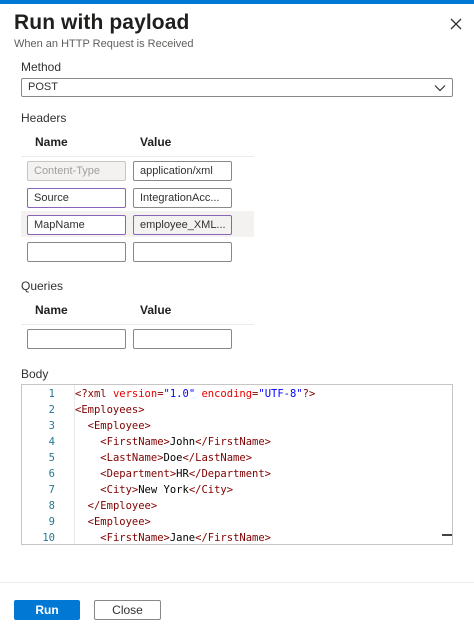 The image size is (474, 631). Describe the element at coordinates (156, 142) in the screenshot. I see `headers-value-column: Value` at that location.